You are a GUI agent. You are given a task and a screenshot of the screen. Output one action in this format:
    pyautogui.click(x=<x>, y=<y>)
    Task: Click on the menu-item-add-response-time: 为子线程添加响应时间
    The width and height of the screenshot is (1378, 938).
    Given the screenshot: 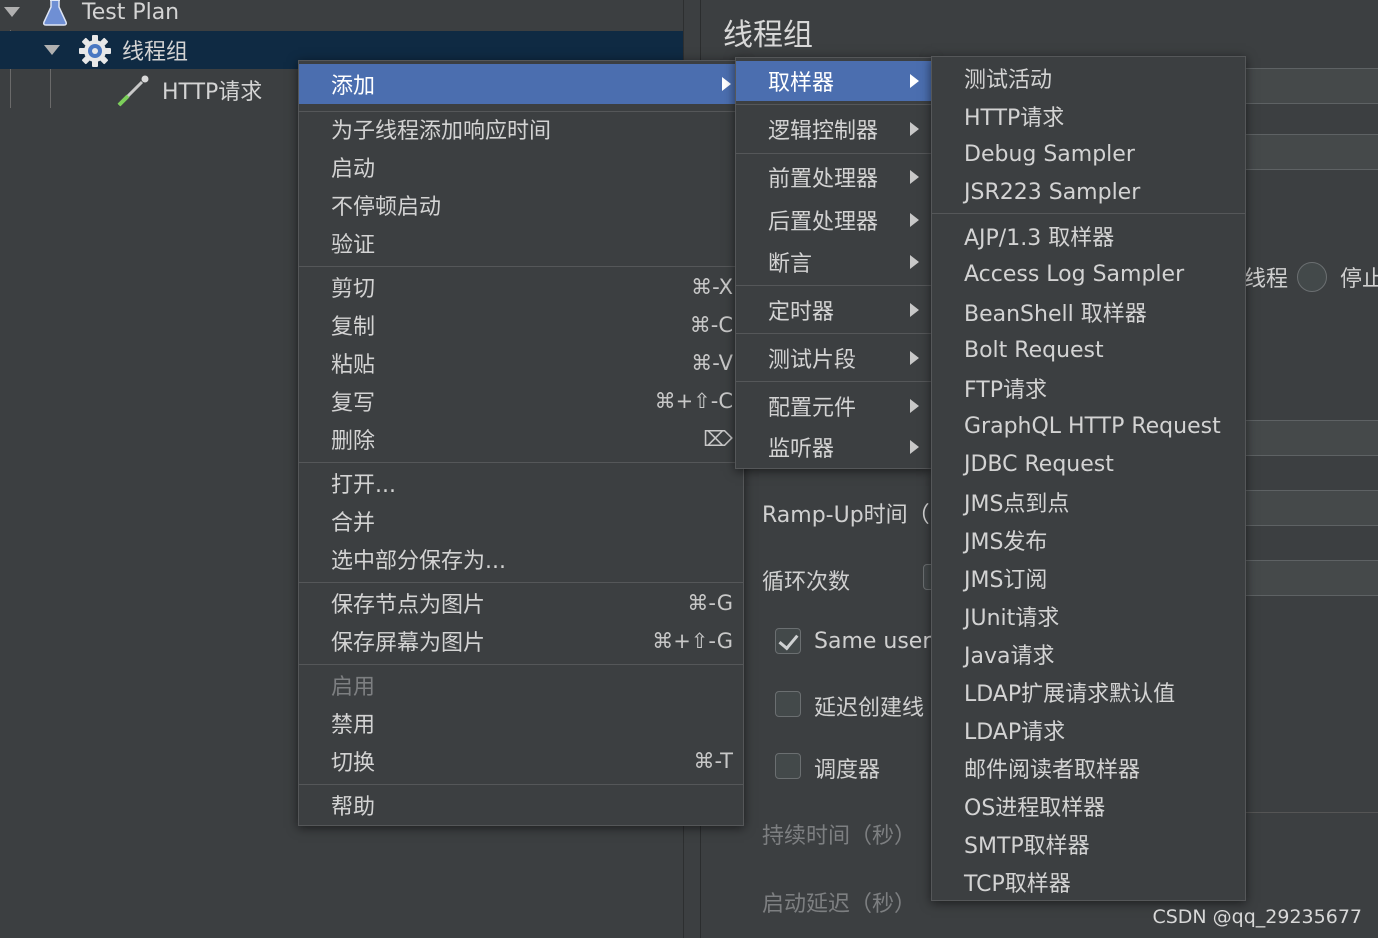 What is the action you would take?
    pyautogui.click(x=521, y=129)
    